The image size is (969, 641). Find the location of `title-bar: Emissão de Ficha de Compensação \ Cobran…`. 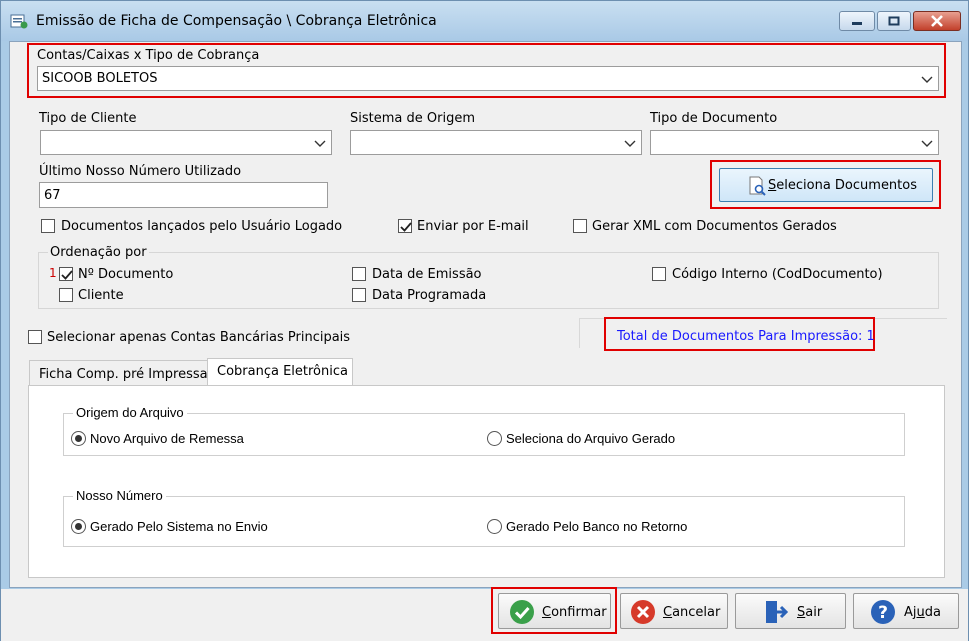

title-bar: Emissão de Ficha de Compensação \ Cobran… is located at coordinates (484, 21).